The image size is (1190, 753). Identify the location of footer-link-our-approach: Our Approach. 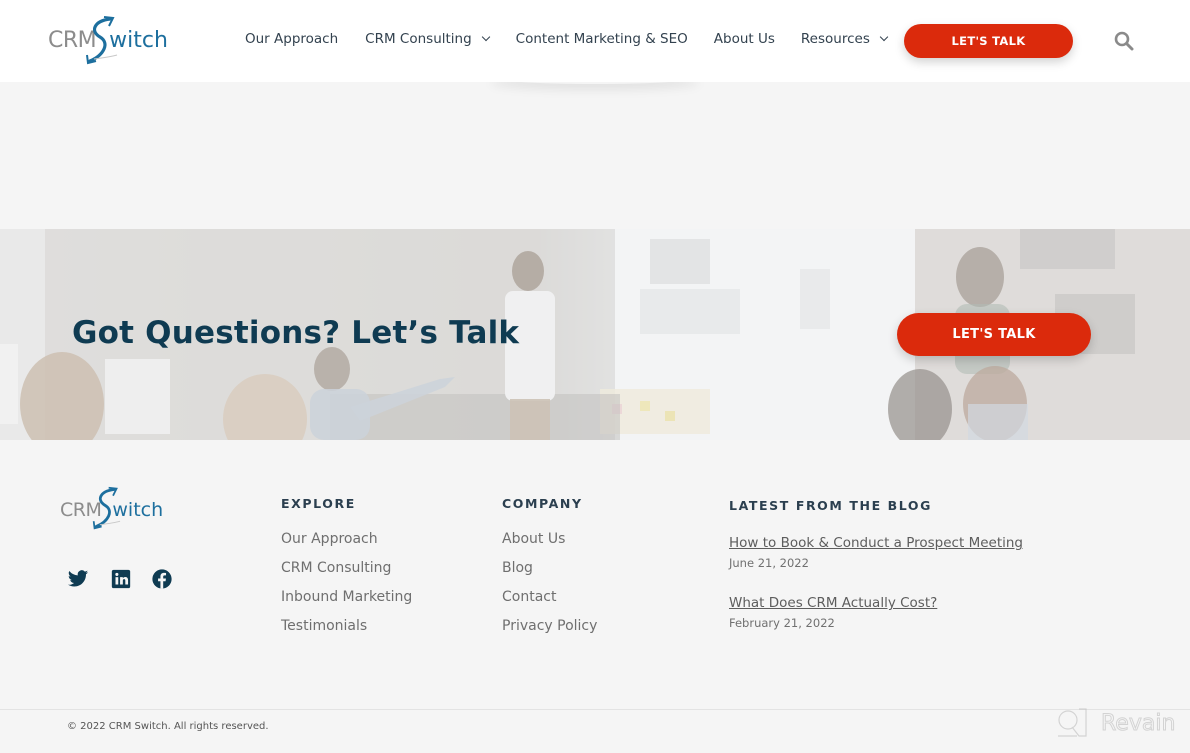
(346, 543).